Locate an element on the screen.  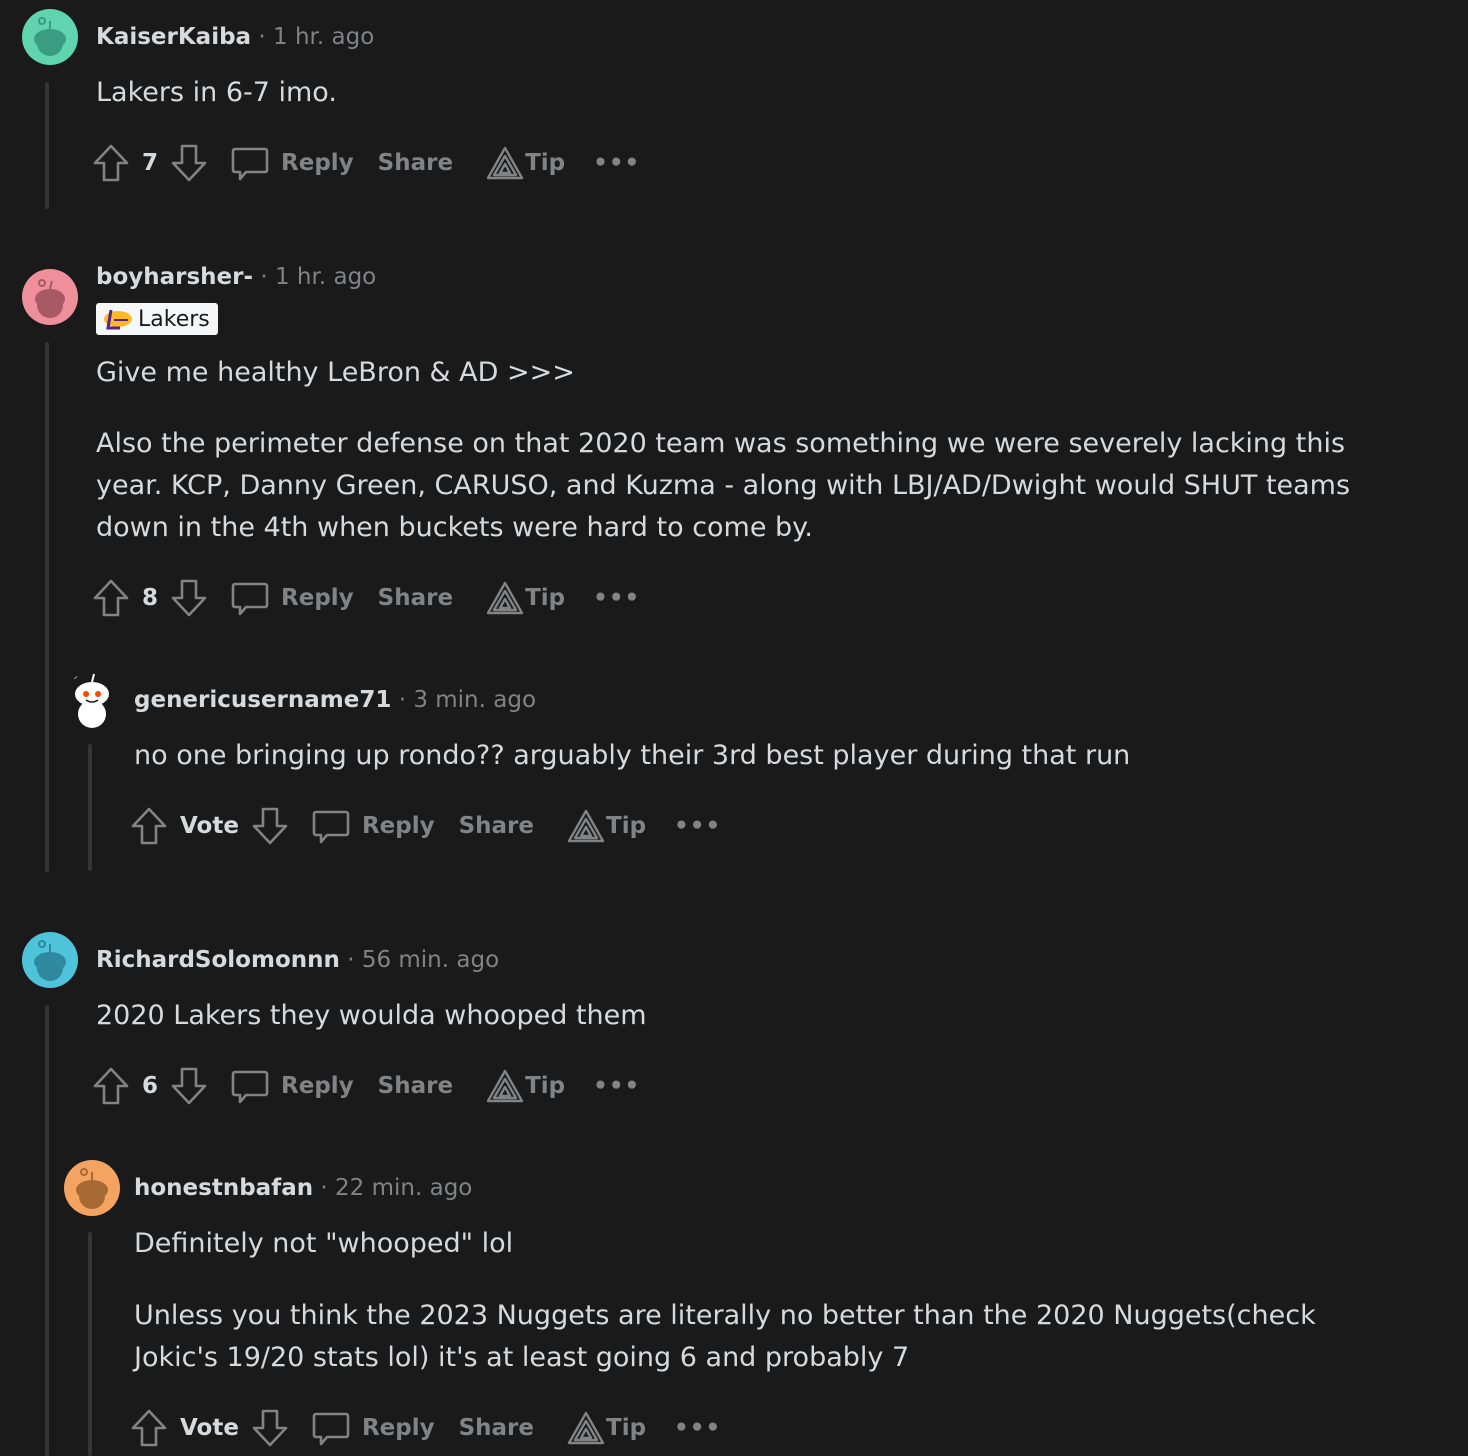
comment-actions: 7 Reply Share Tip ••• is located at coordinates (366, 163).